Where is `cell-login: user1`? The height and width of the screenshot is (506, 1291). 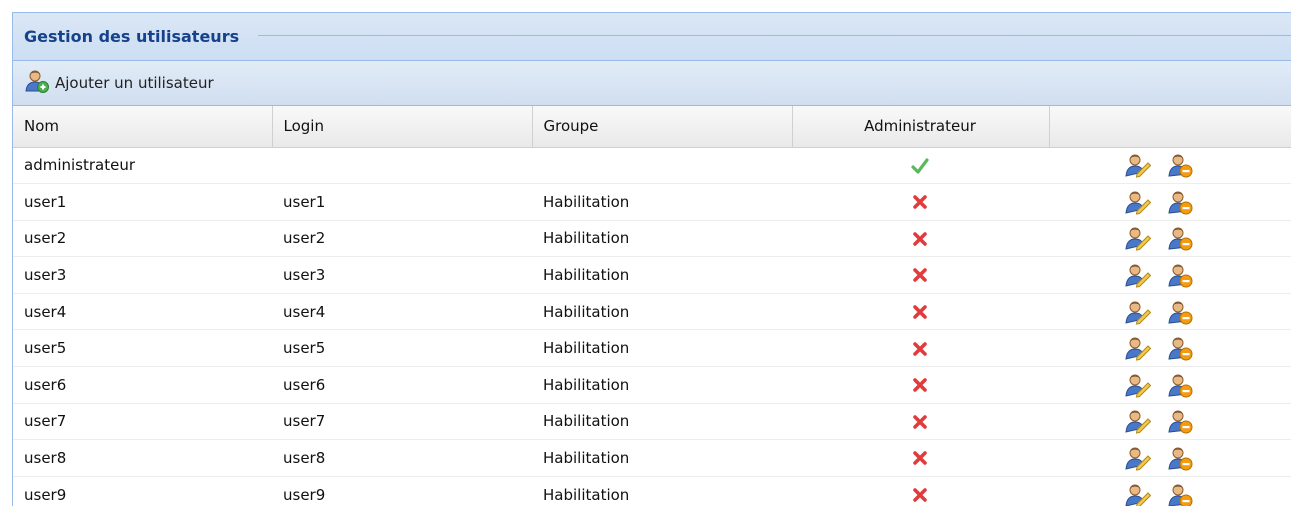
cell-login: user1 is located at coordinates (402, 202).